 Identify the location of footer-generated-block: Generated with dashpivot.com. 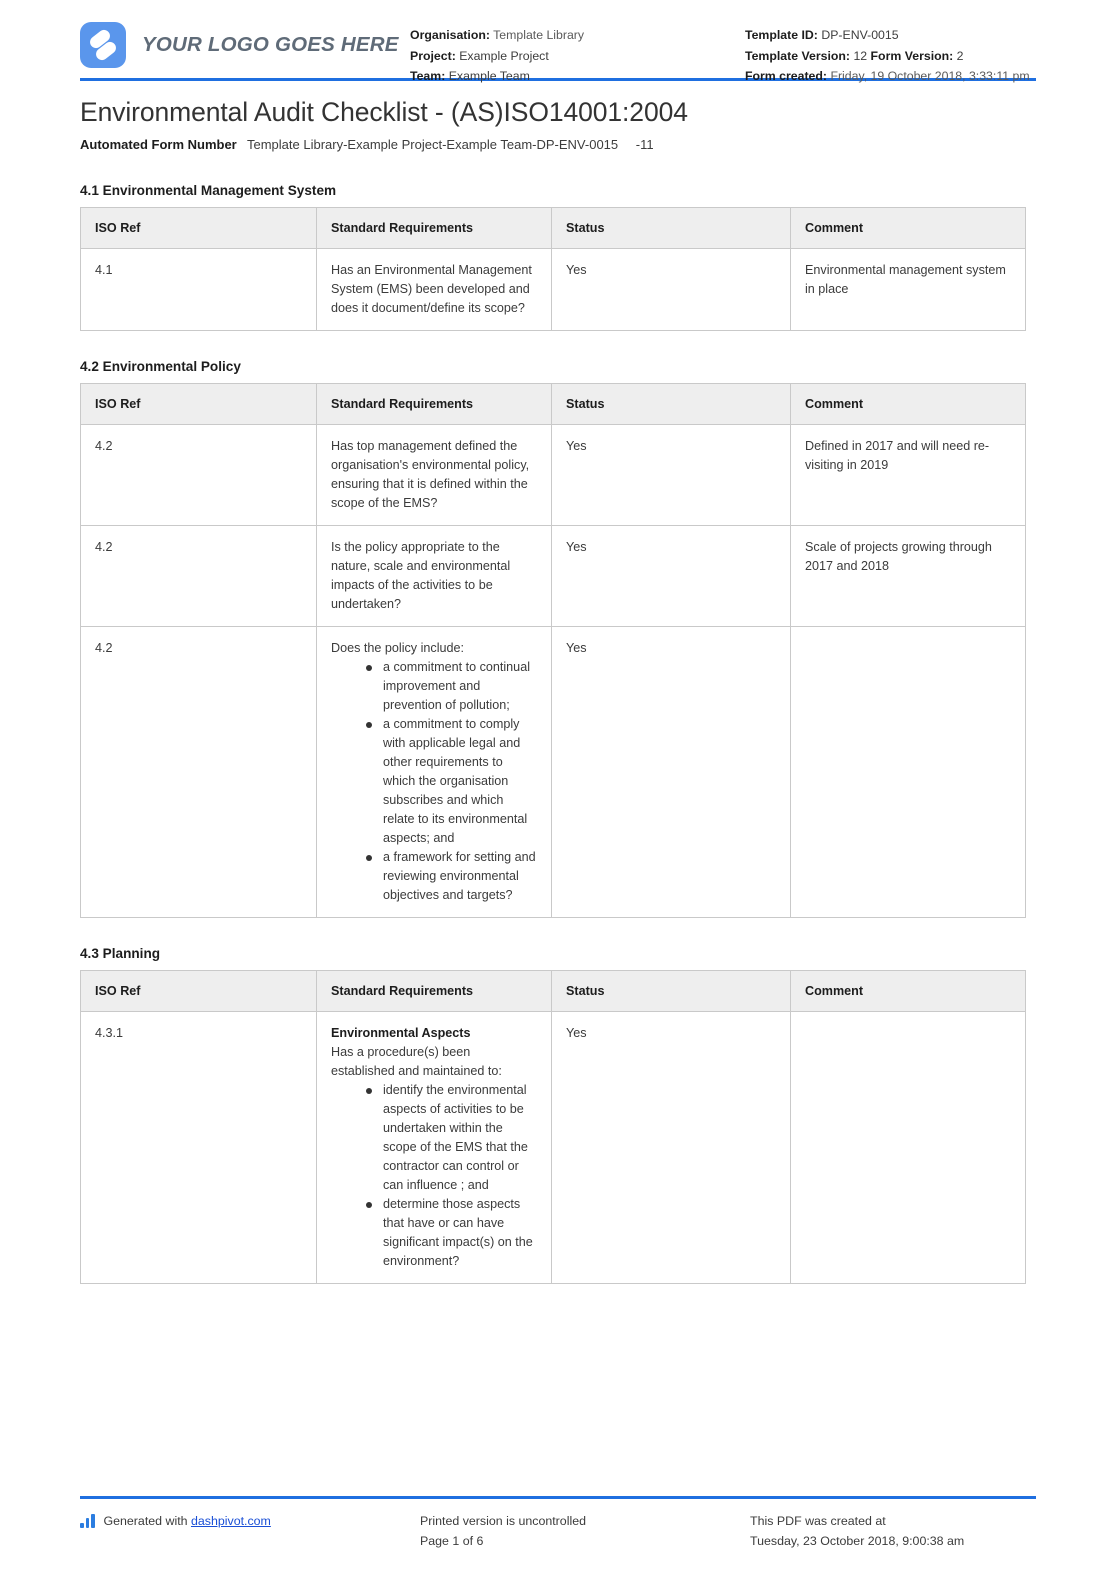
(250, 1531).